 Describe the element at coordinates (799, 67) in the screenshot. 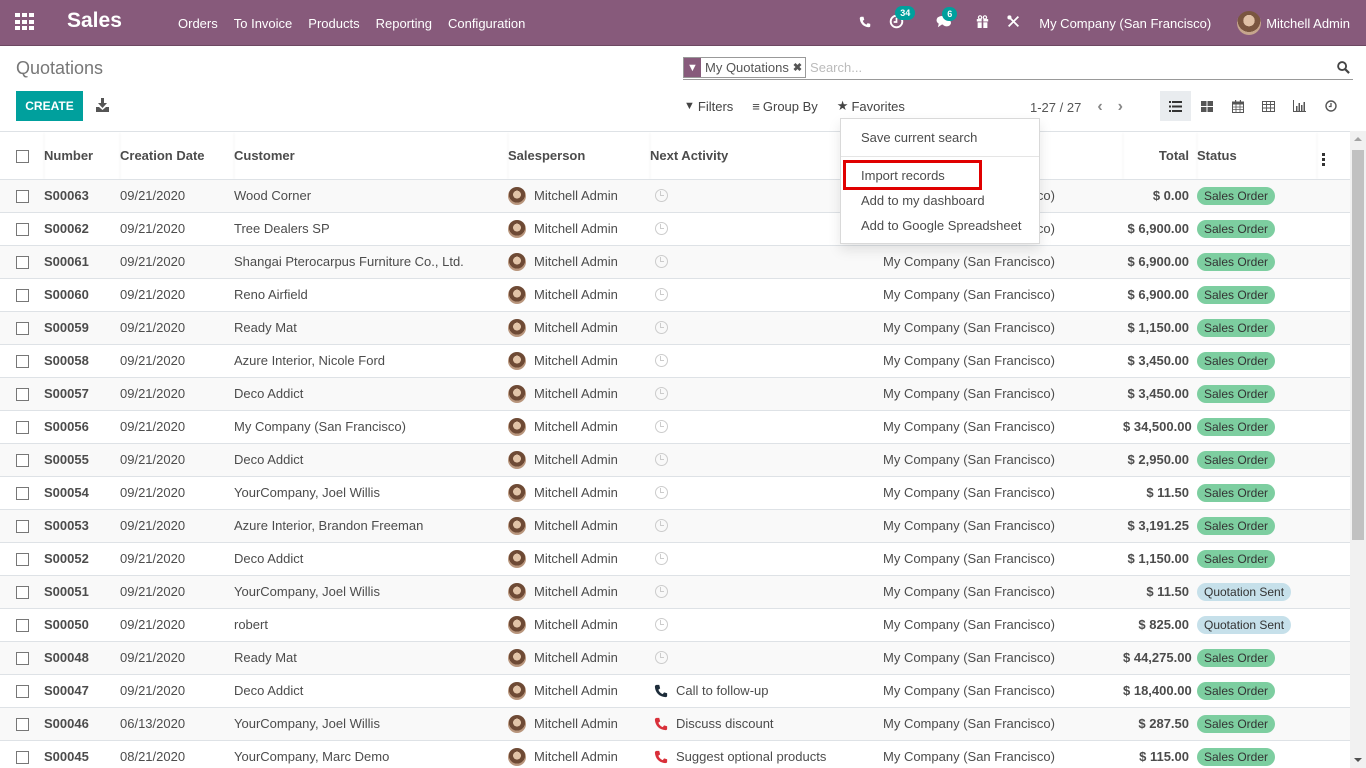

I see `facet-remove-icon: ✖` at that location.